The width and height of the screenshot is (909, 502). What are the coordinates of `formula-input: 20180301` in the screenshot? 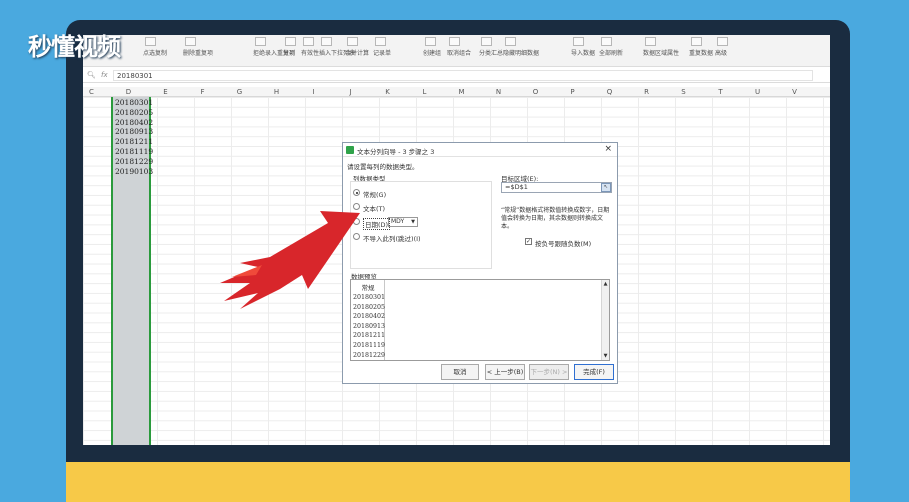 It's located at (463, 75).